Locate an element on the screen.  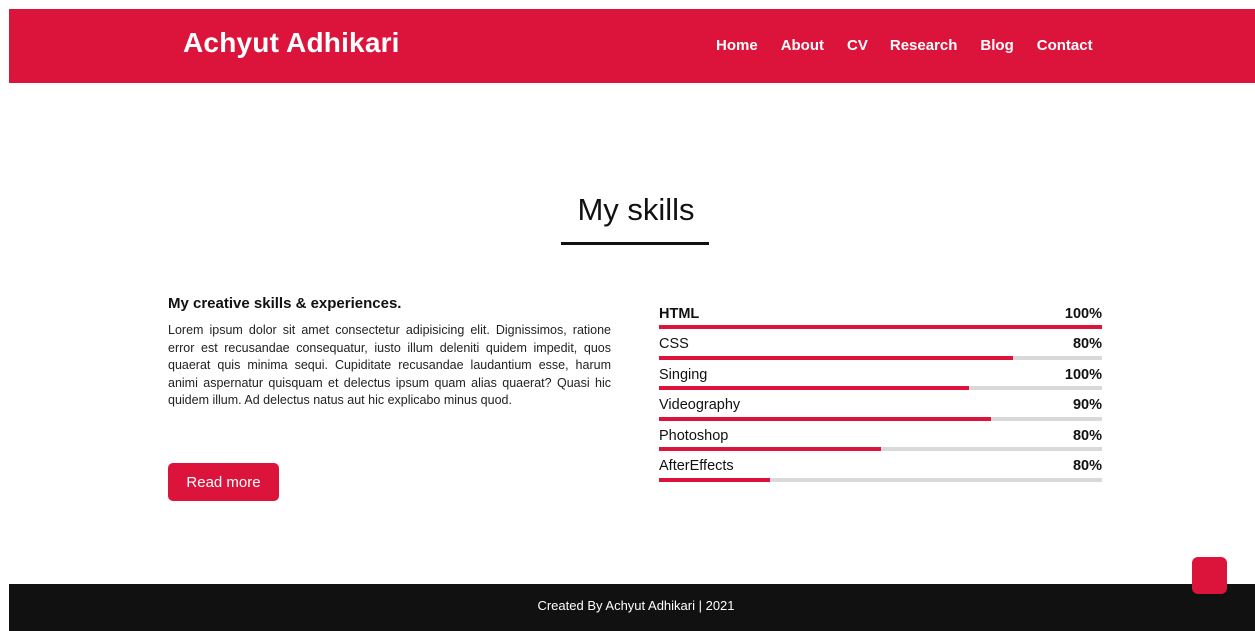
nav-blog: Blog is located at coordinates (996, 45).